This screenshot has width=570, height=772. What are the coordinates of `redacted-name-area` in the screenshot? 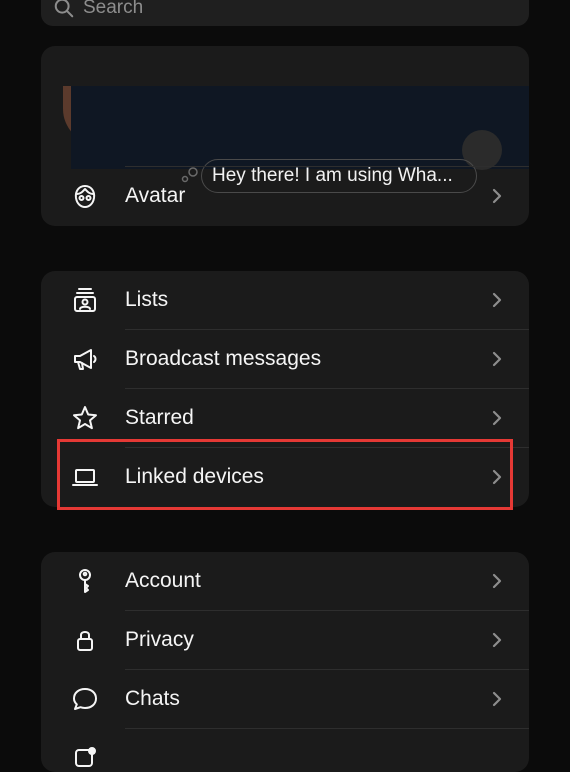 It's located at (300, 127).